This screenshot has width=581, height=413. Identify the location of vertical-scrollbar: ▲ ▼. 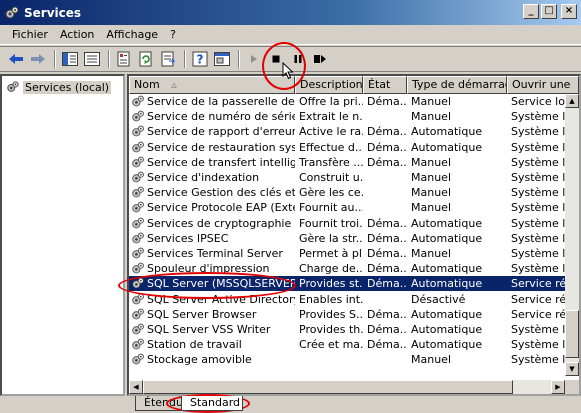
(572, 235).